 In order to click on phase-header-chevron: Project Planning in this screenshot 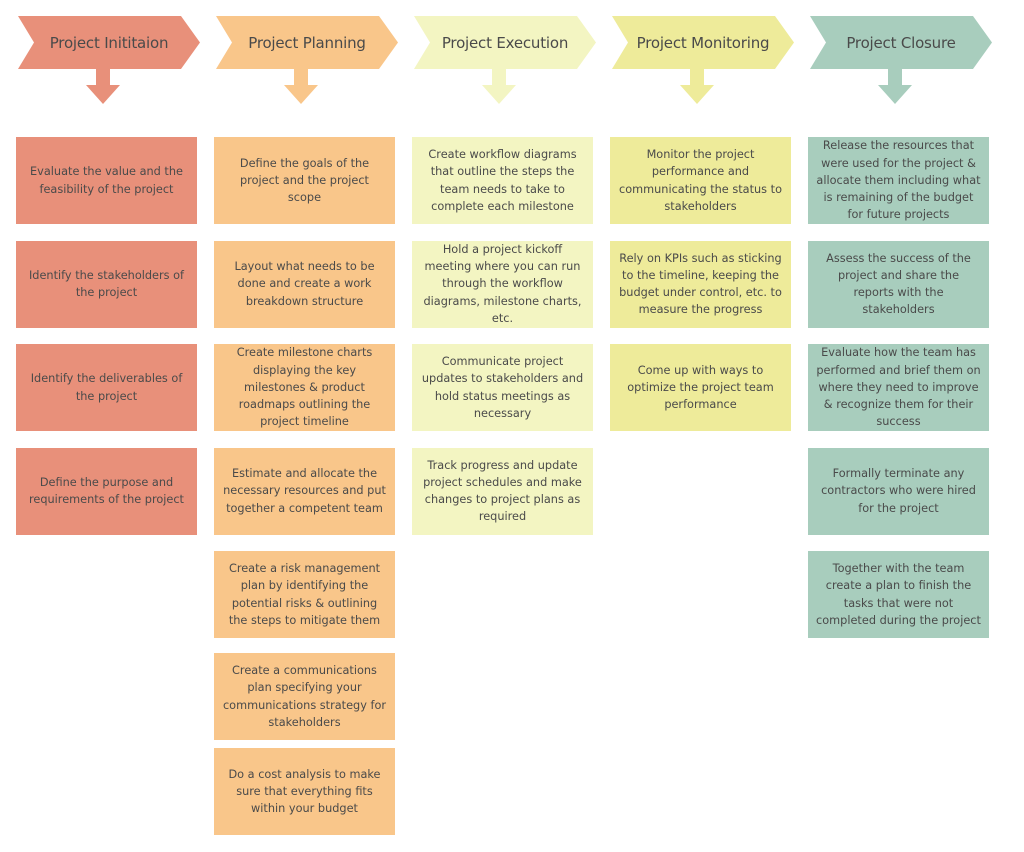, I will do `click(307, 42)`.